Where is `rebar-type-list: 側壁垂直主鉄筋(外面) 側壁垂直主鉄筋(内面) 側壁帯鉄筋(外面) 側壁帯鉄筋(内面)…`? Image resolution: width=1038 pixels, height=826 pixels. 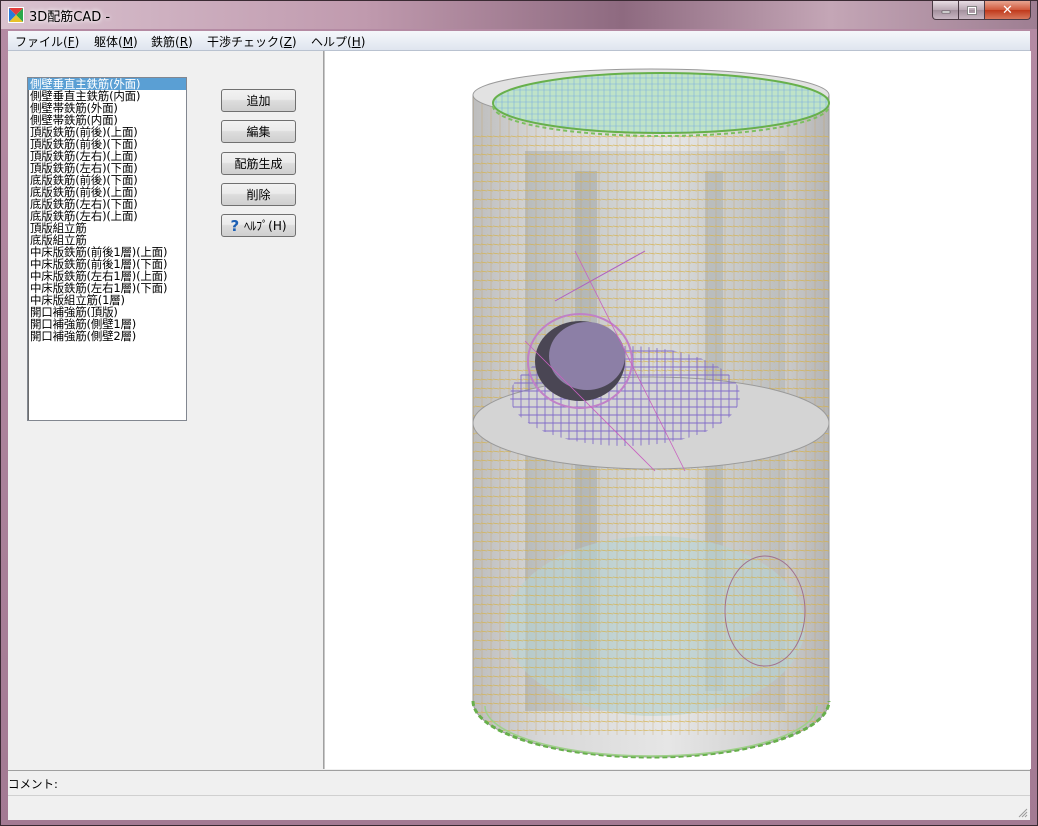 rebar-type-list: 側壁垂直主鉄筋(外面) 側壁垂直主鉄筋(内面) 側壁帯鉄筋(外面) 側壁帯鉄筋(内面)… is located at coordinates (107, 249).